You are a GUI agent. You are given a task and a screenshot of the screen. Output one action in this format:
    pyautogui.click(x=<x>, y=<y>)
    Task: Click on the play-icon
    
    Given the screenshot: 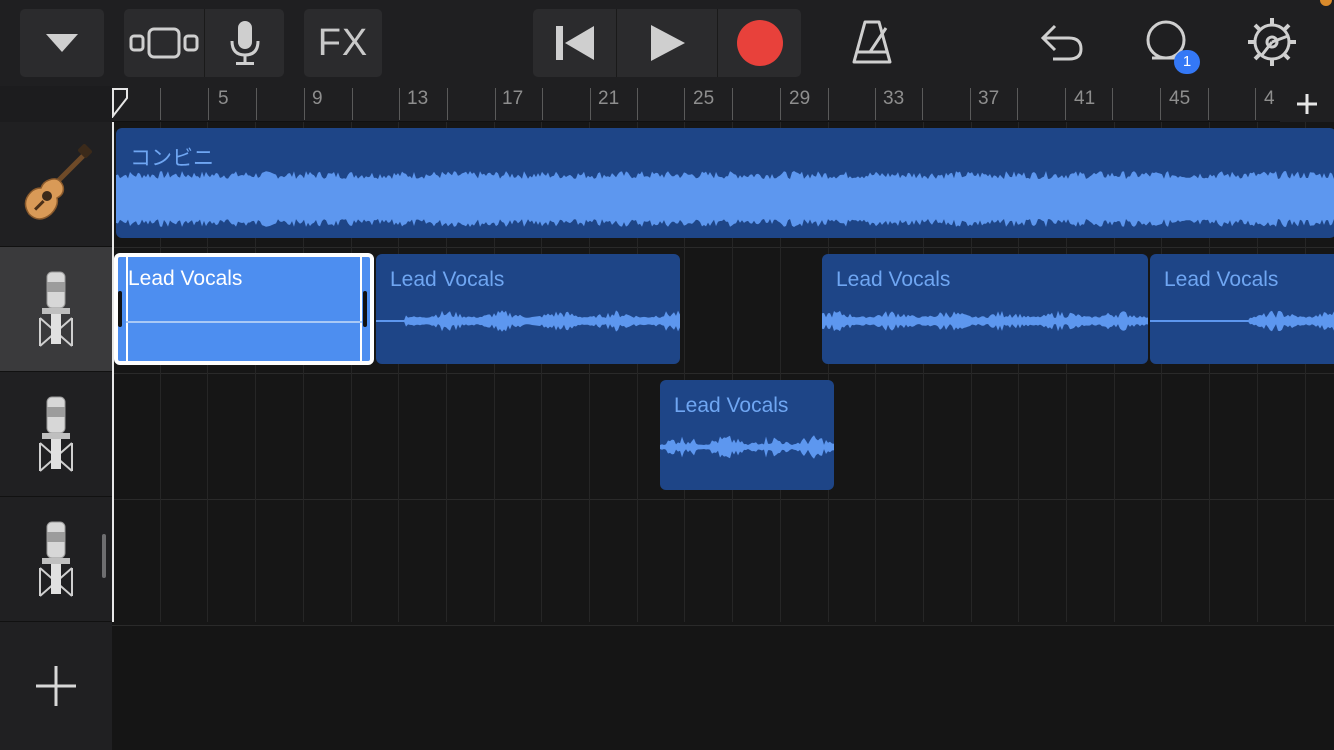 What is the action you would take?
    pyautogui.click(x=667, y=43)
    